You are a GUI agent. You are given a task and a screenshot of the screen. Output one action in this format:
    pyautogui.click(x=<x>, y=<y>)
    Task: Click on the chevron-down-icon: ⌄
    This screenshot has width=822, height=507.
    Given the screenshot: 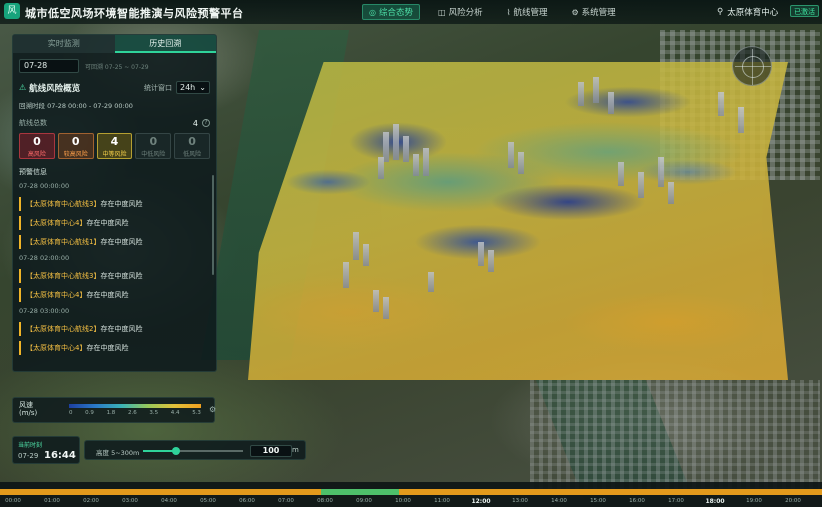 What is the action you would take?
    pyautogui.click(x=202, y=87)
    